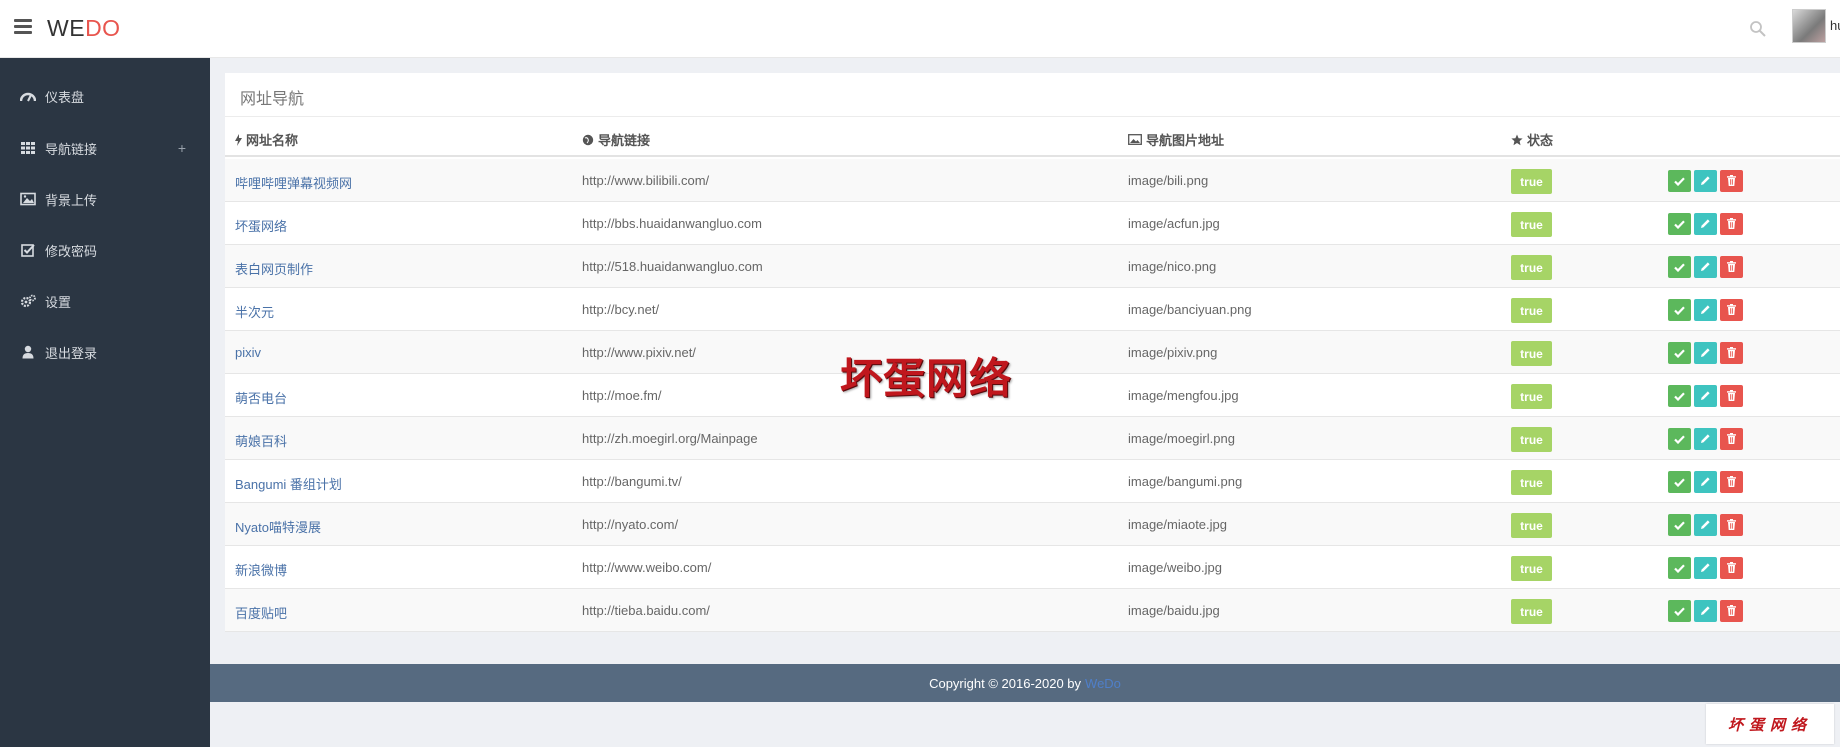 This screenshot has width=1840, height=747. What do you see at coordinates (672, 266) in the screenshot?
I see `site-url: http://518.huaidanwangluo.com` at bounding box center [672, 266].